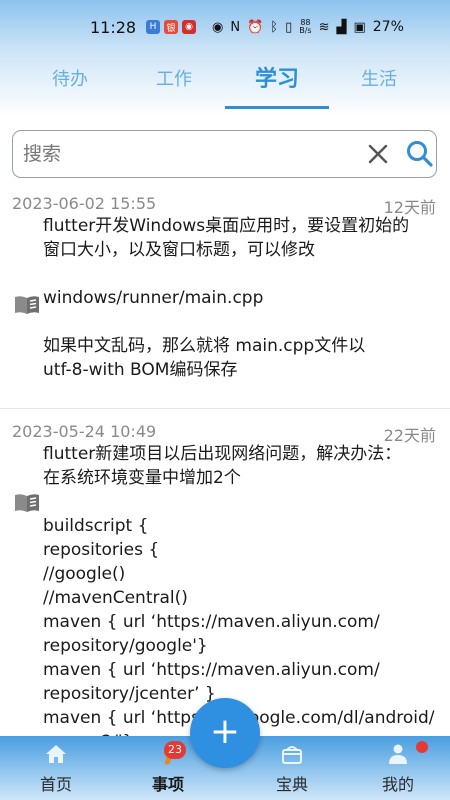  I want to click on nfc-icon: N, so click(235, 27).